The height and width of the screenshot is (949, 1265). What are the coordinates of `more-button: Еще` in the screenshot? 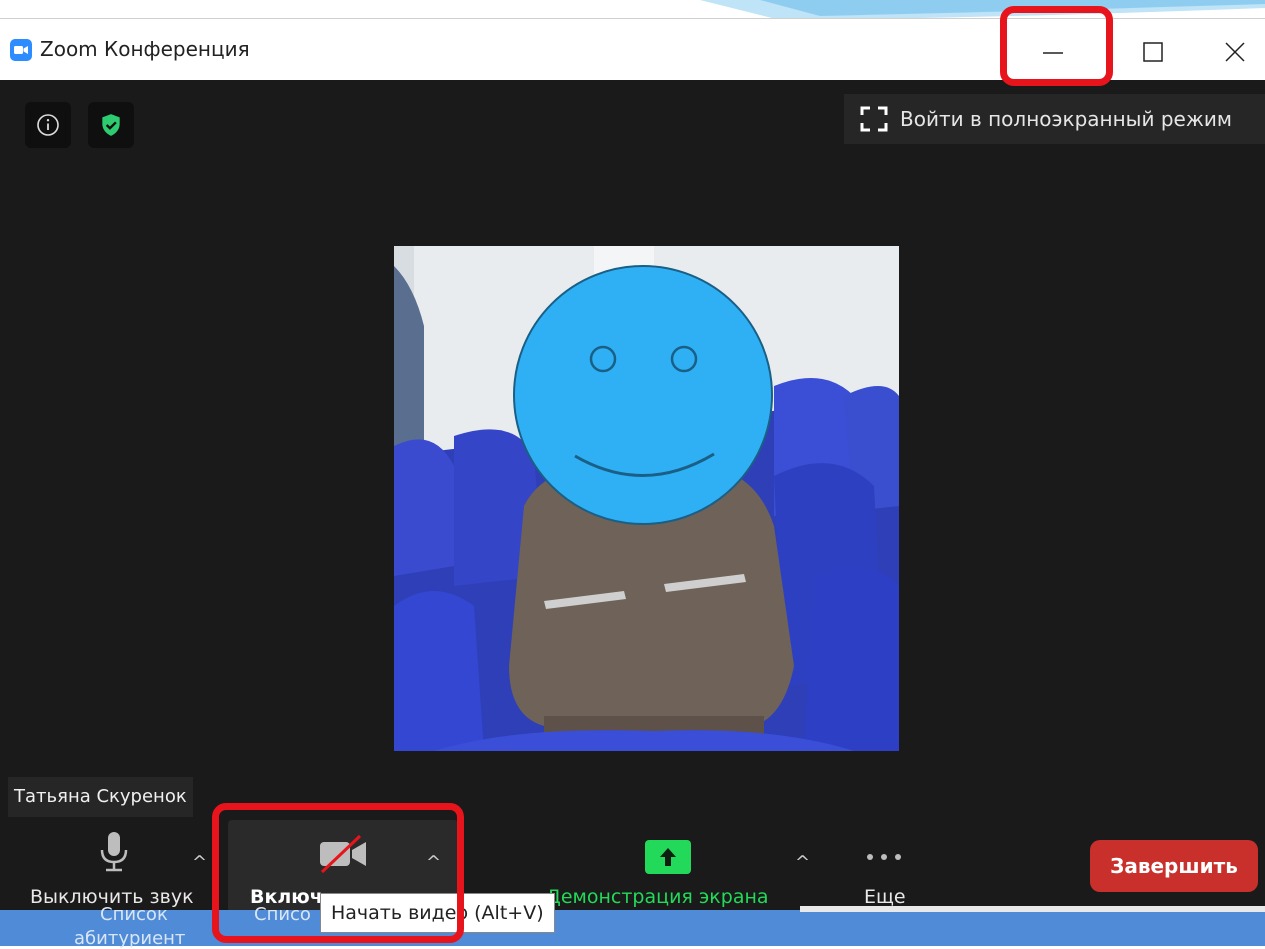 It's located at (885, 866).